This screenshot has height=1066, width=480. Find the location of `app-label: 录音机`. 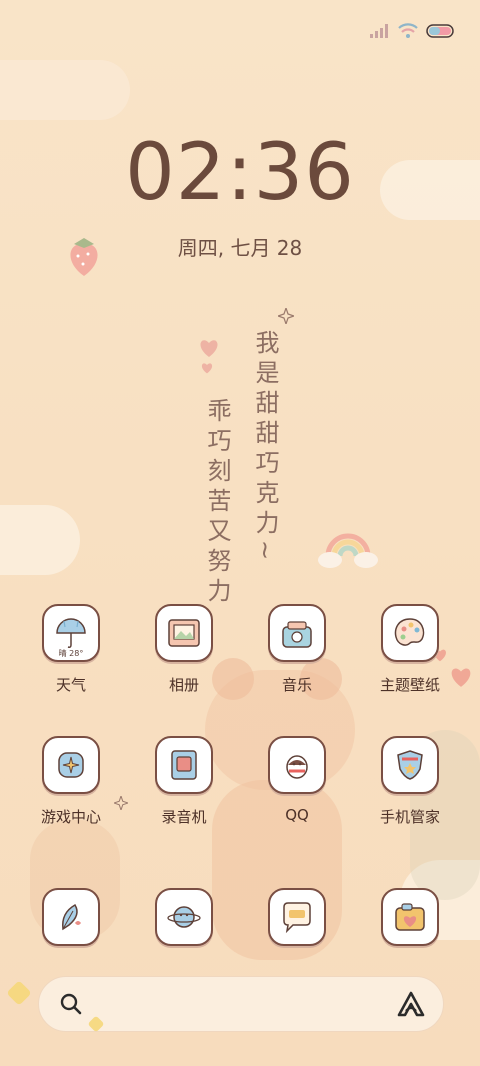

app-label: 录音机 is located at coordinates (184, 817).